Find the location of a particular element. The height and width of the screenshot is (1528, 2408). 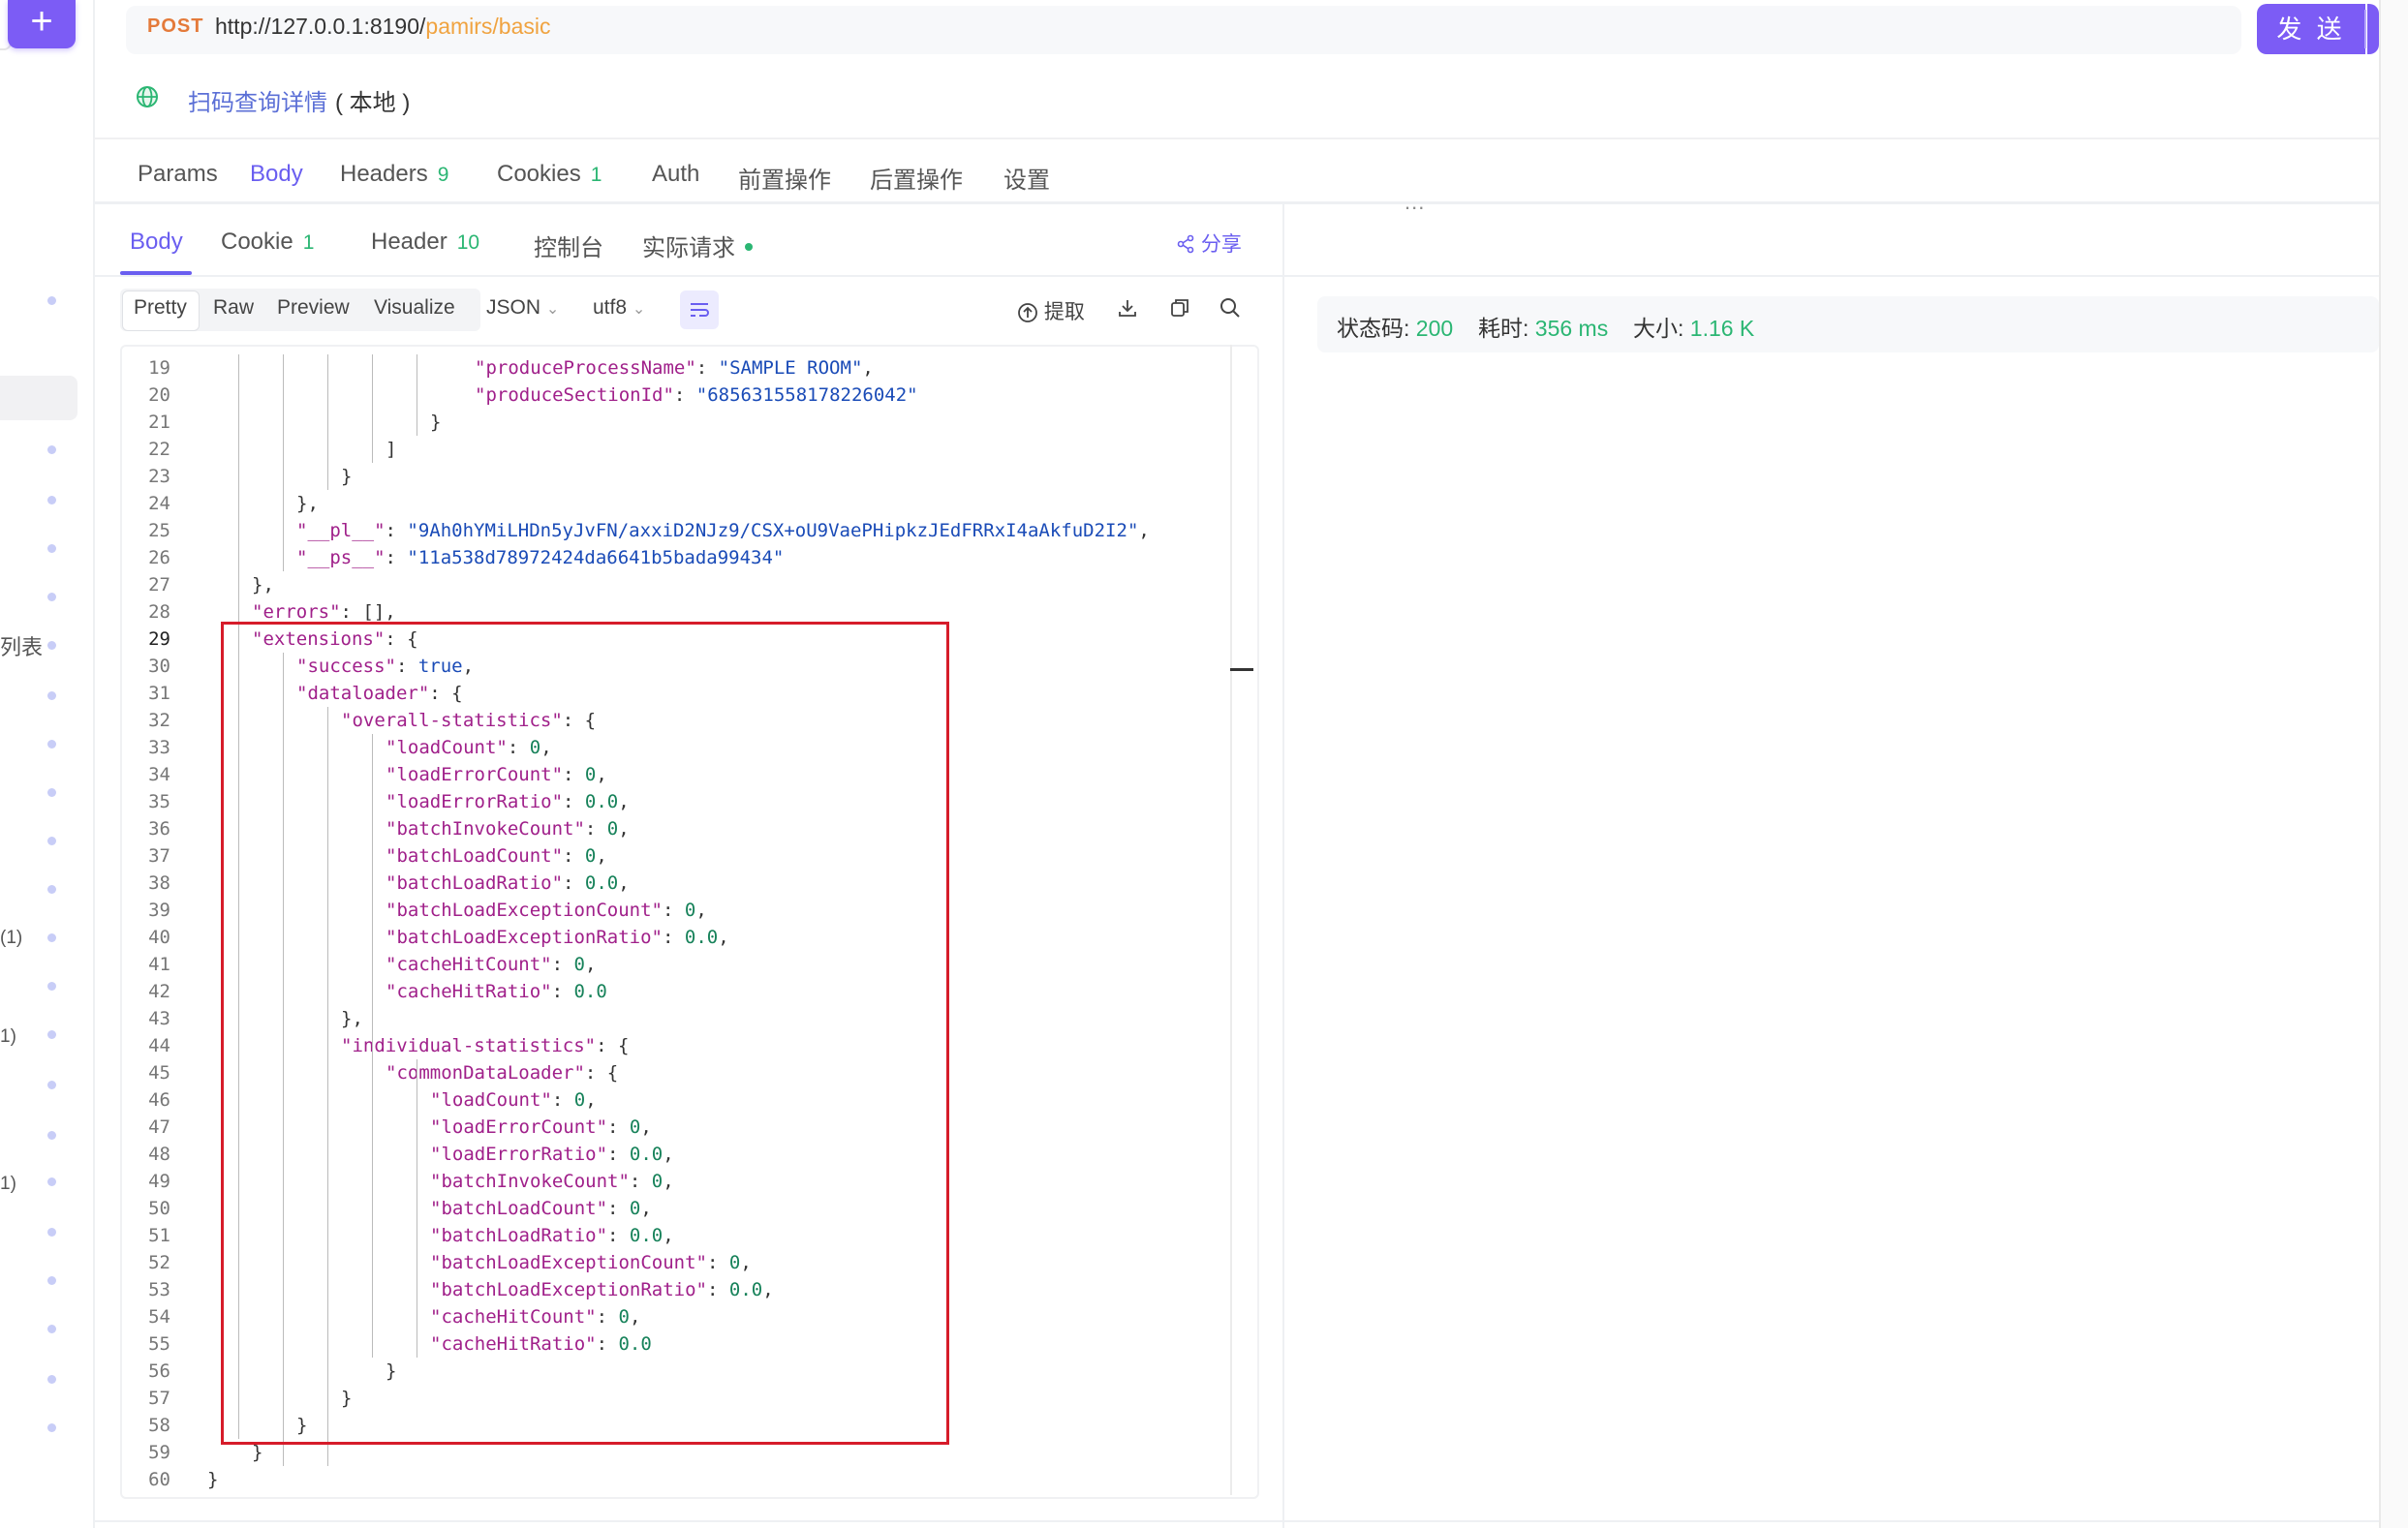

tab-label: 前置操作 is located at coordinates (784, 181).